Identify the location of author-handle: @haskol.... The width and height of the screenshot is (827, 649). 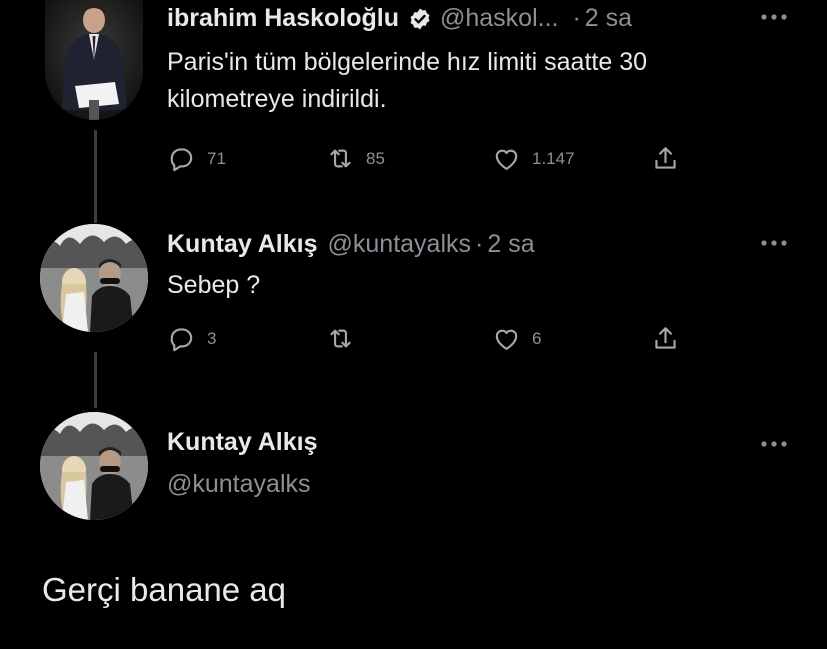
(499, 18).